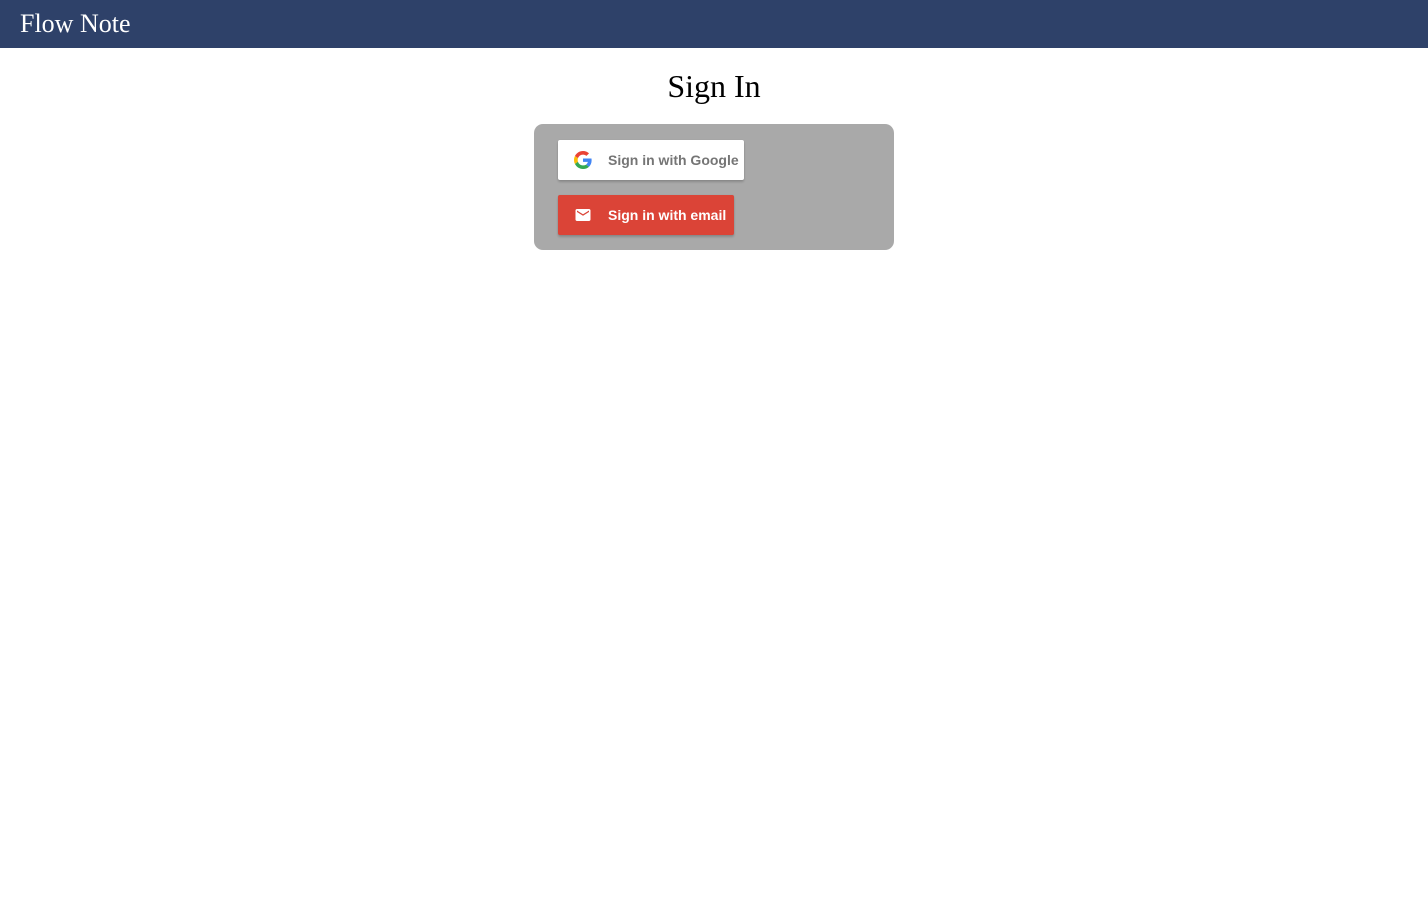 This screenshot has width=1428, height=903. What do you see at coordinates (583, 215) in the screenshot?
I see `mail-envelope-icon` at bounding box center [583, 215].